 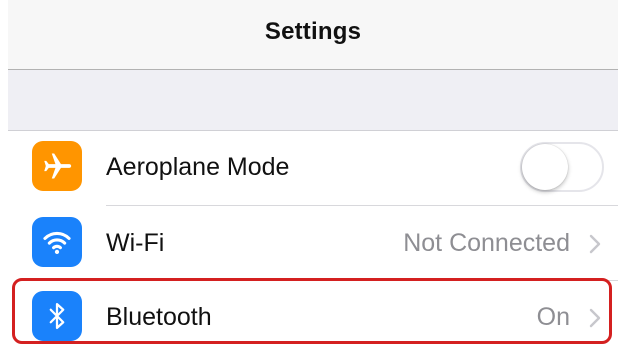 What do you see at coordinates (57, 316) in the screenshot?
I see `bluetooth-icon` at bounding box center [57, 316].